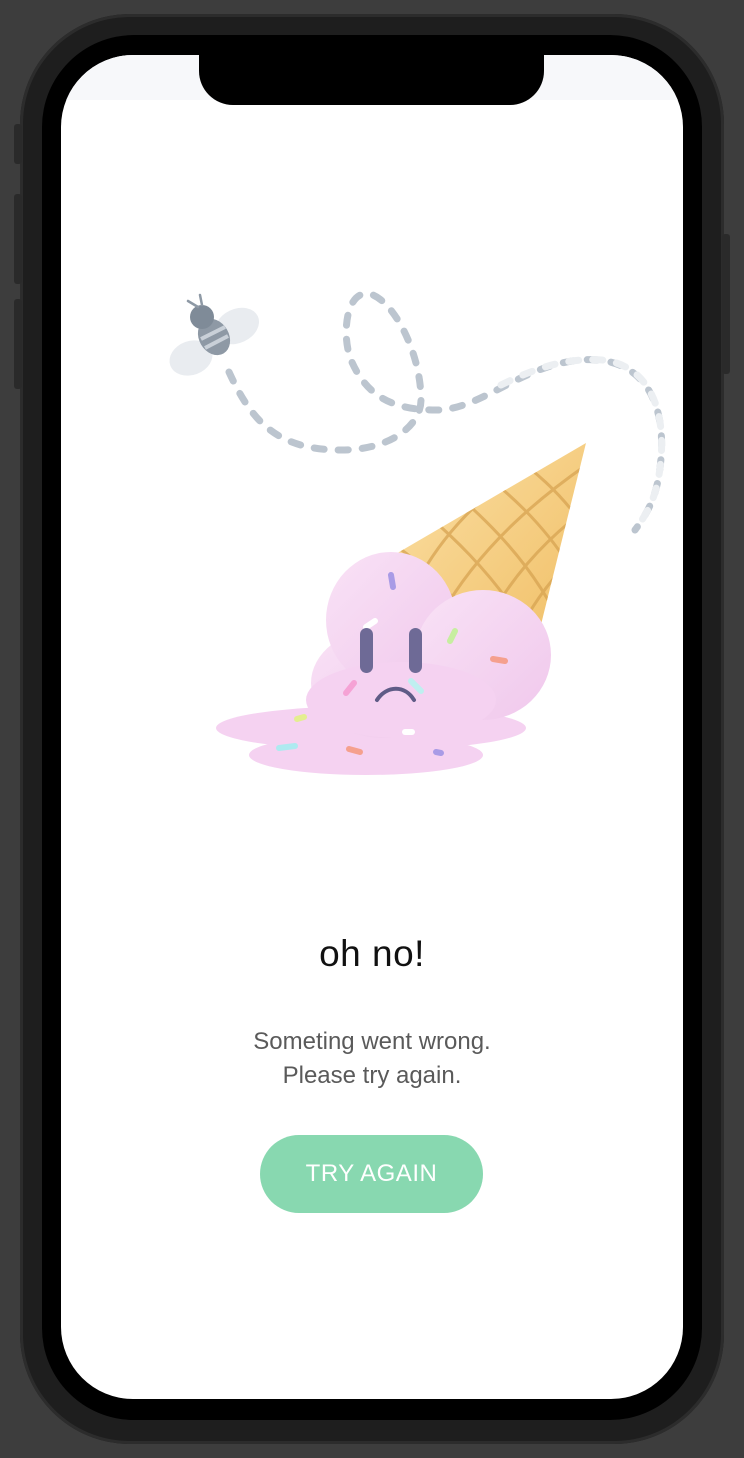 The width and height of the screenshot is (744, 1458). Describe the element at coordinates (214, 334) in the screenshot. I see `bee-icon` at that location.